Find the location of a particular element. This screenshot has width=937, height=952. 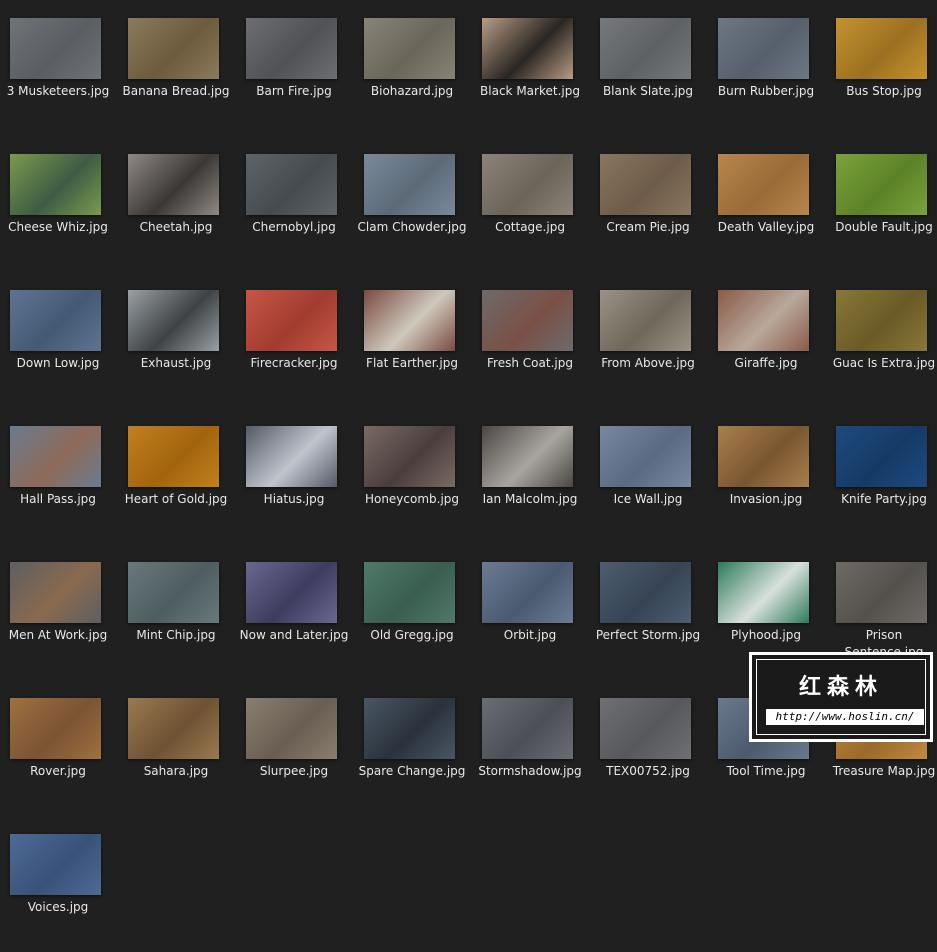

file-item: Blank Slate.jpg is located at coordinates (649, 68).